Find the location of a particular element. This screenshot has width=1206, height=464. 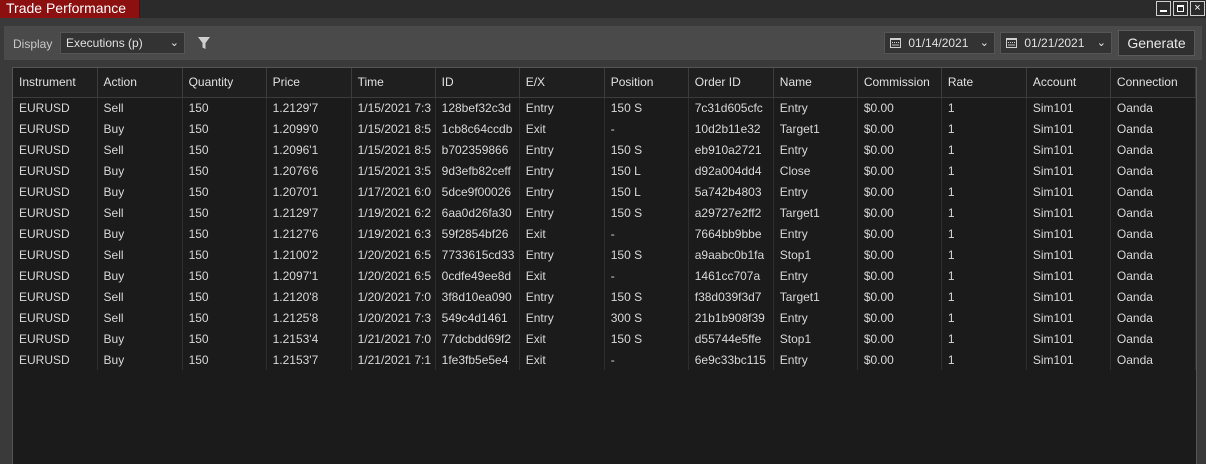

cell-price: 1.2070'1 is located at coordinates (309, 191).